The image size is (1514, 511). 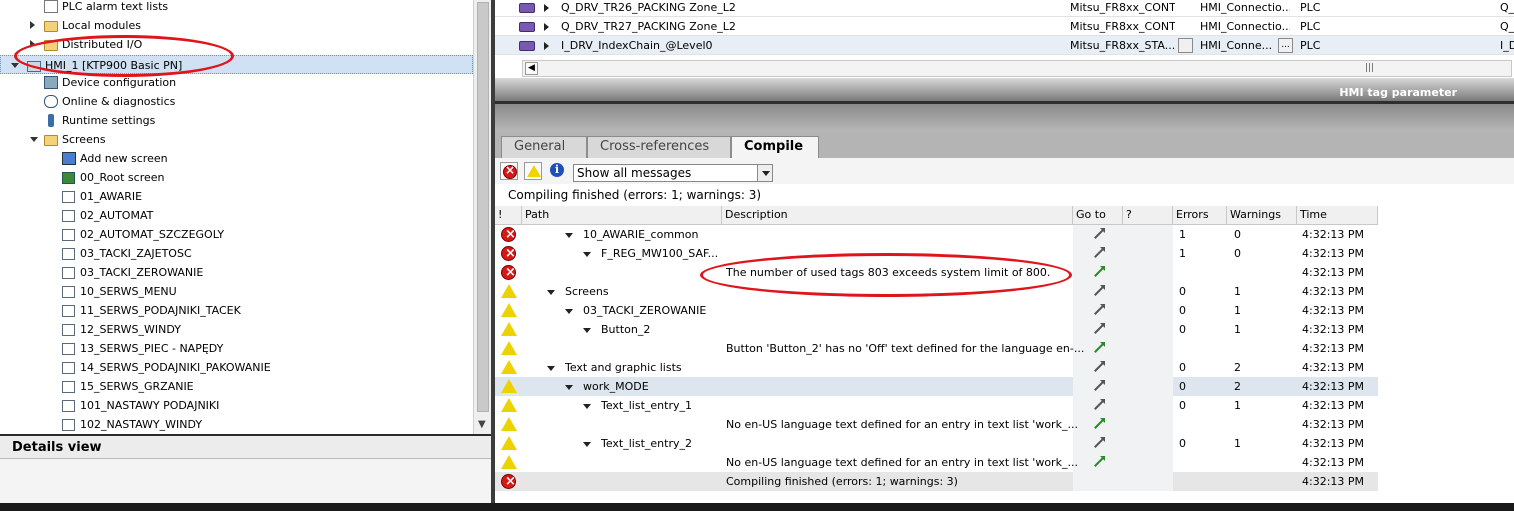 I want to click on tree-item: 101_NASTAWY PODAJNIKI, so click(x=236, y=405).